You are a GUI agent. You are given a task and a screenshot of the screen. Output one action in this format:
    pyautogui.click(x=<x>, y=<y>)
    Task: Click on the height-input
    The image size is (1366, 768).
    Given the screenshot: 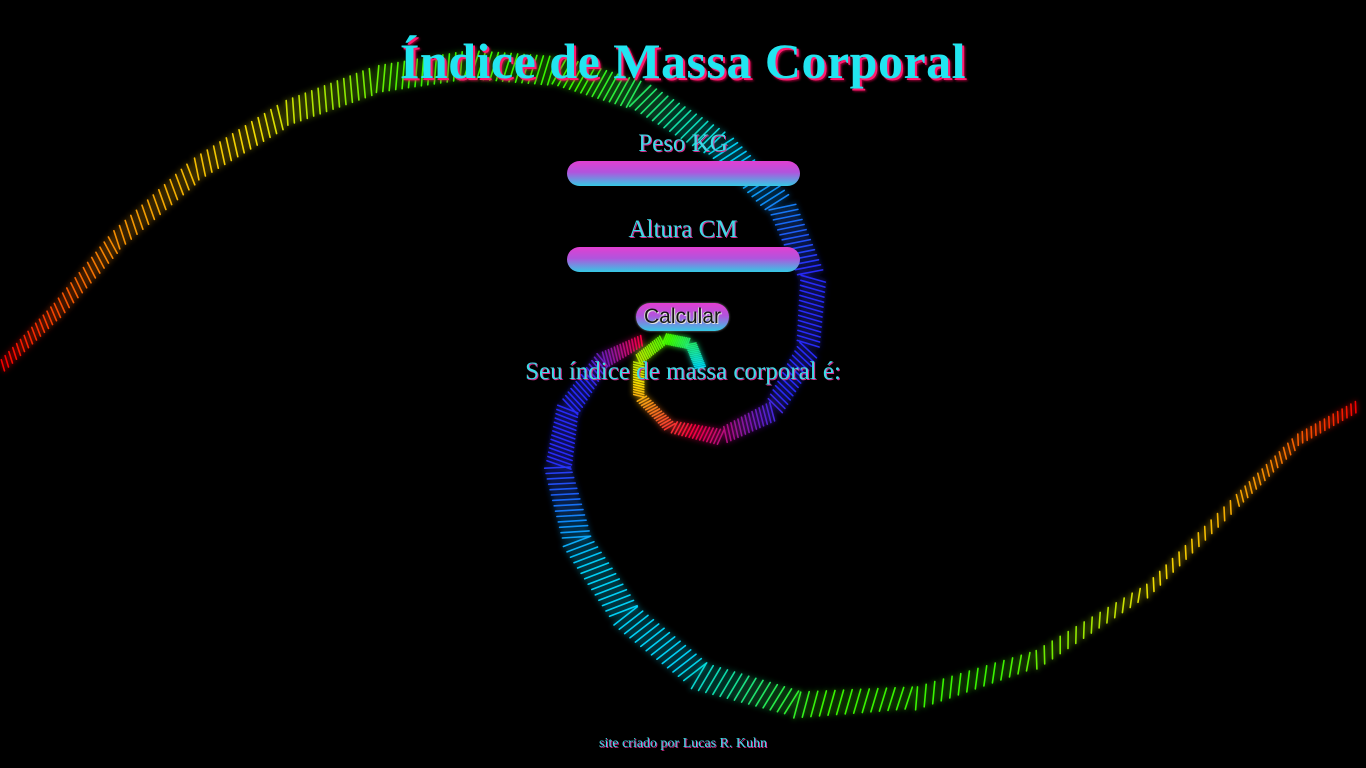 What is the action you would take?
    pyautogui.click(x=683, y=259)
    